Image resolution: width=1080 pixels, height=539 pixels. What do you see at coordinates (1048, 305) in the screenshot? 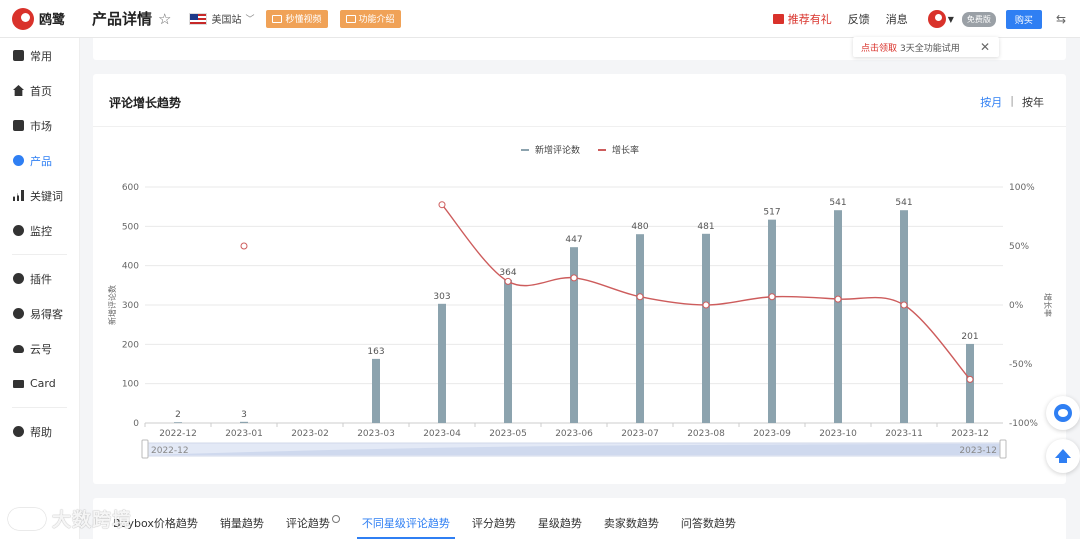
I see `y2-axis-title: 增长率` at bounding box center [1048, 305].